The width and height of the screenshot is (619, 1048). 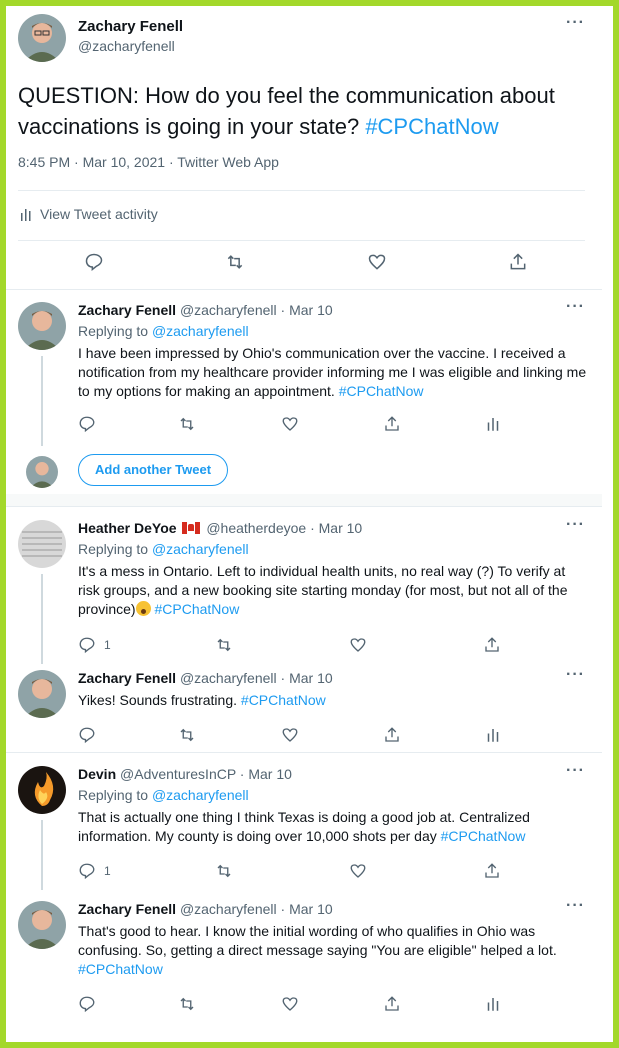 I want to click on author-name: Devin, so click(x=97, y=774).